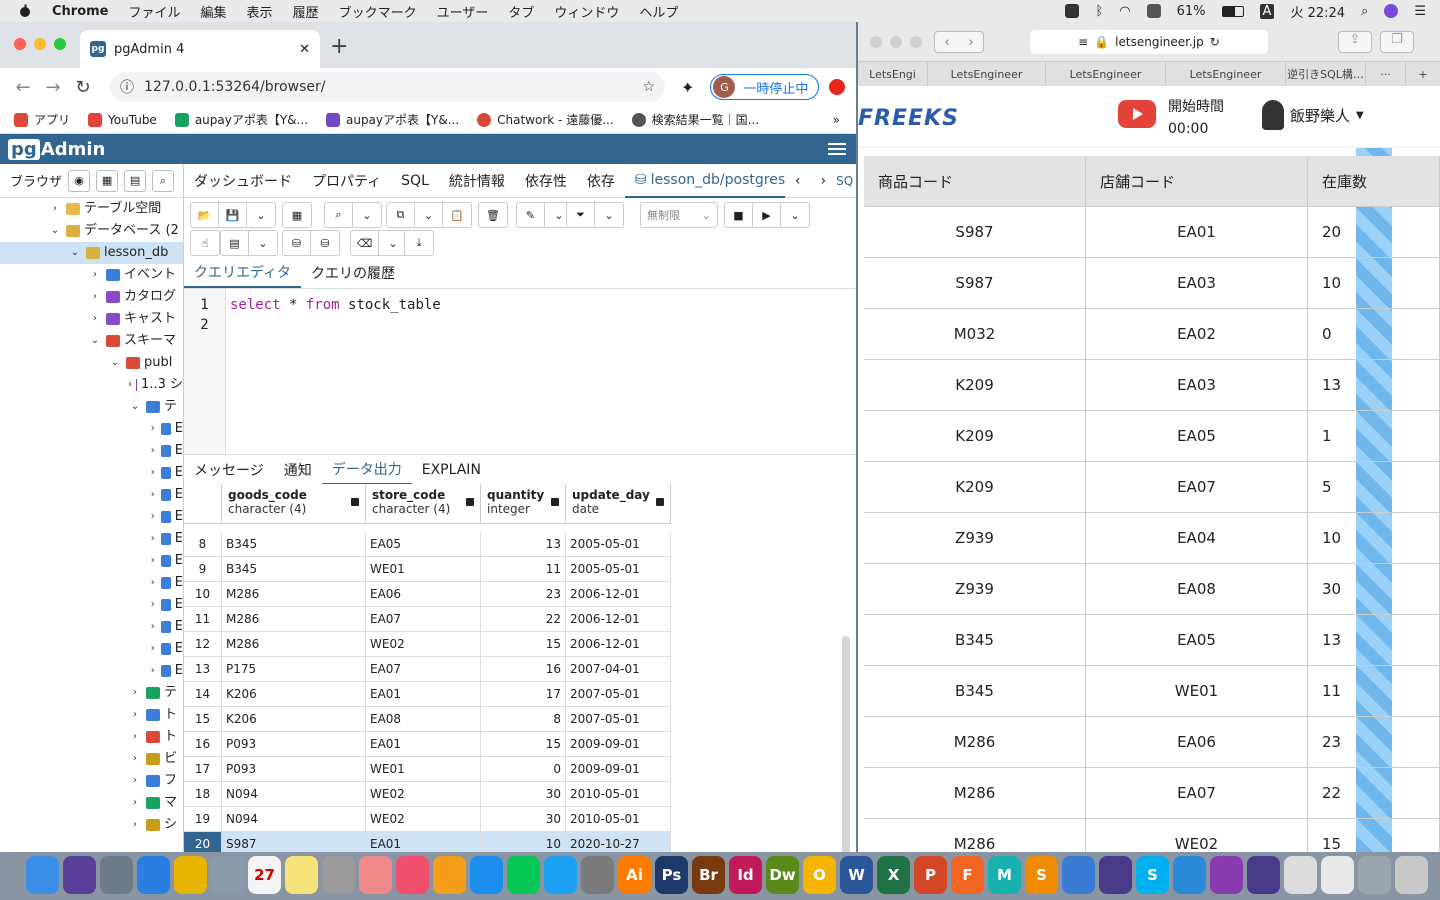  I want to click on filter-dropdown-icon: ⌄, so click(609, 215).